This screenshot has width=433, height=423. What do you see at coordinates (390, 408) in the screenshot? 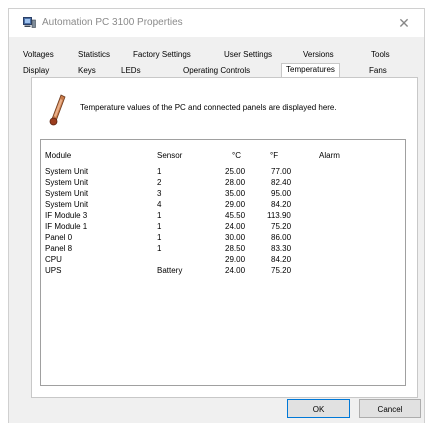
I see `cancel-button: Cancel` at bounding box center [390, 408].